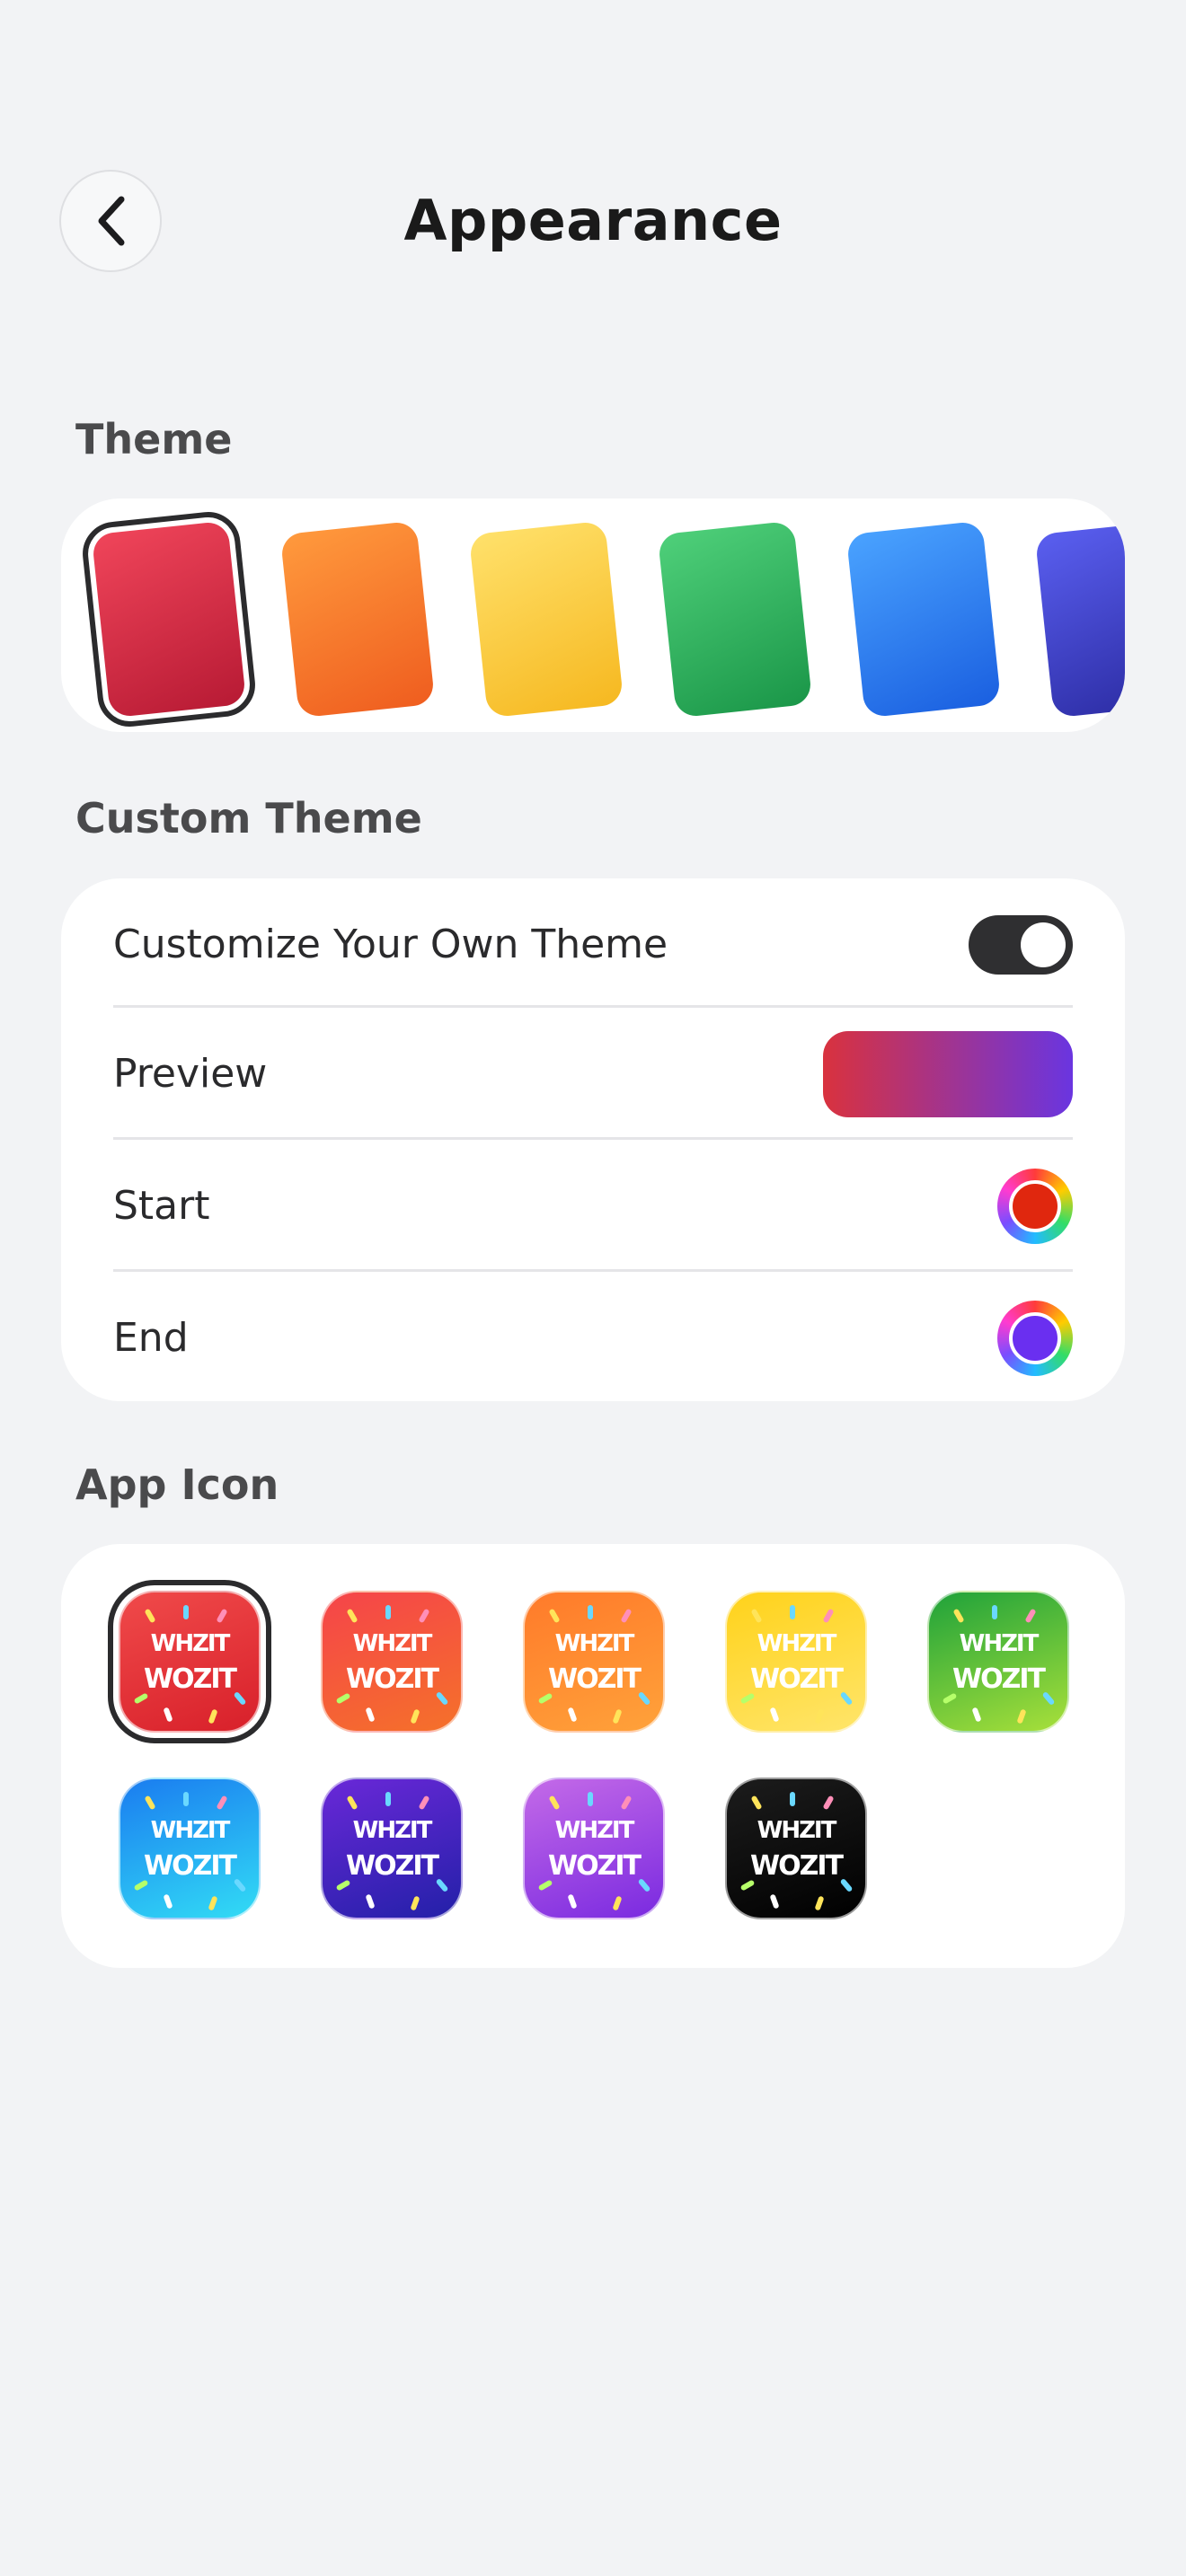 The width and height of the screenshot is (1186, 2576). Describe the element at coordinates (948, 1073) in the screenshot. I see `preview-gradient` at that location.